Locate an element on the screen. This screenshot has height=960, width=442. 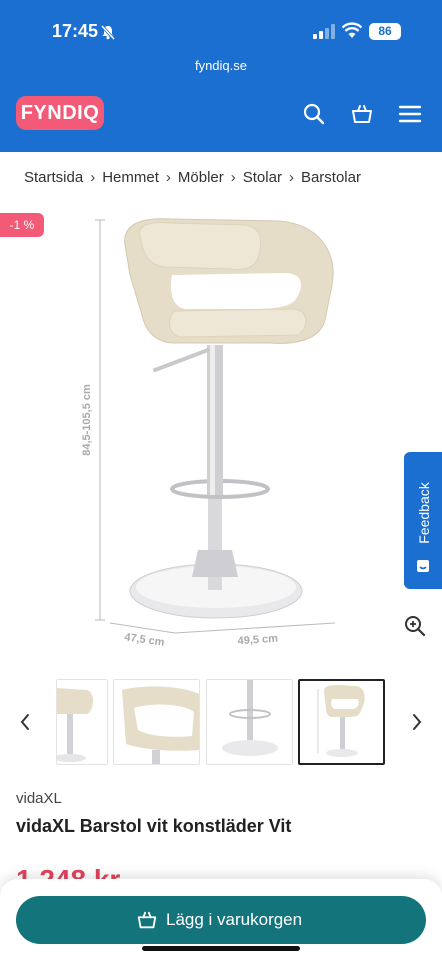
width-dimension-label: 49,5 cm is located at coordinates (257, 640).